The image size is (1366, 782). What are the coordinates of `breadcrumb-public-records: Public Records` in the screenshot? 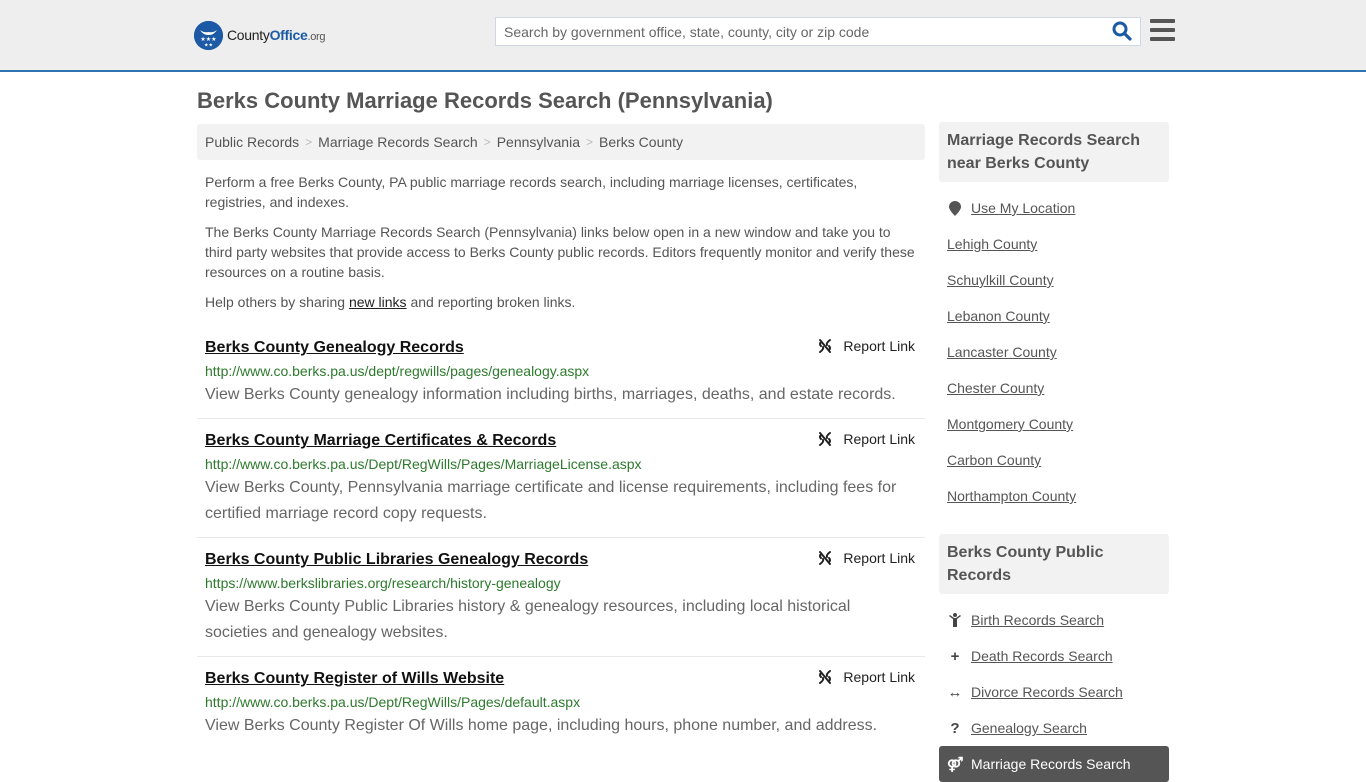 It's located at (252, 142).